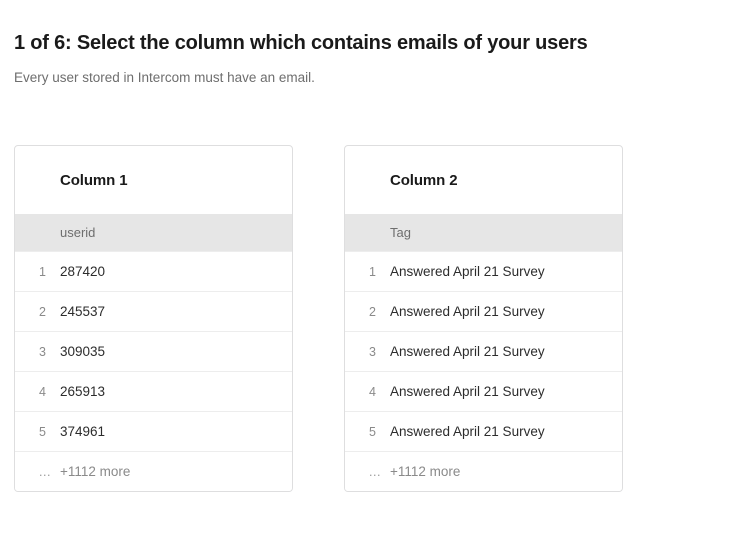  What do you see at coordinates (153, 391) in the screenshot?
I see `table-row: 4 265913` at bounding box center [153, 391].